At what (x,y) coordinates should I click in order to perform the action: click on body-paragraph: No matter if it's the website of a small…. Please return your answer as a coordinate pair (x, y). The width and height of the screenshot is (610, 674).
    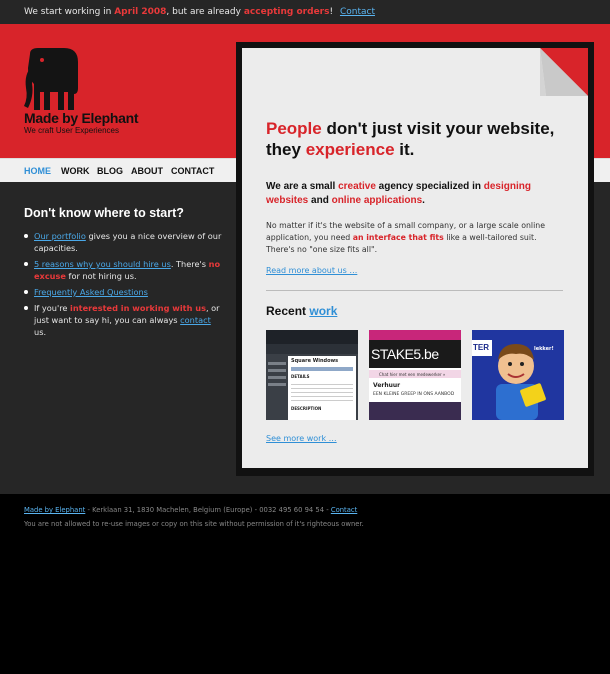
    Looking at the image, I should click on (416, 238).